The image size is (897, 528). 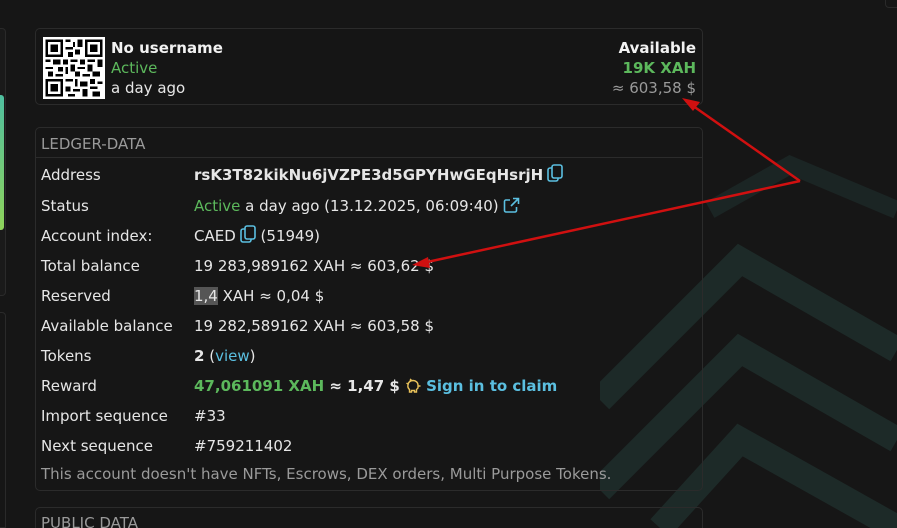 What do you see at coordinates (76, 296) in the screenshot?
I see `reserved-label: Reserved` at bounding box center [76, 296].